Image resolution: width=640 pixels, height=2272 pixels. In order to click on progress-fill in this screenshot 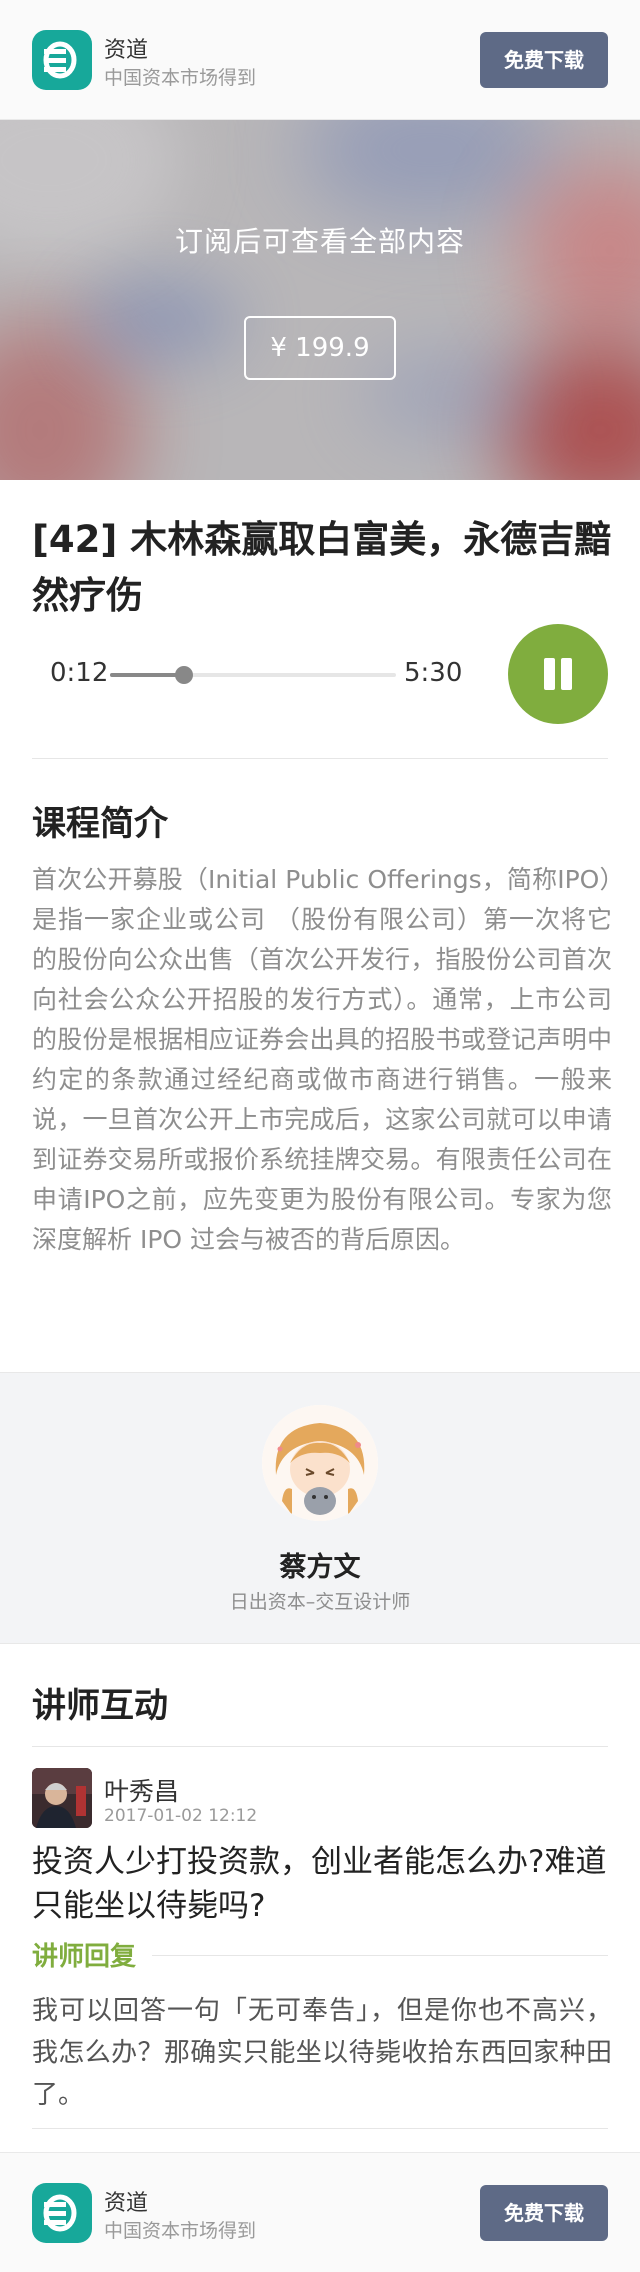, I will do `click(147, 675)`.